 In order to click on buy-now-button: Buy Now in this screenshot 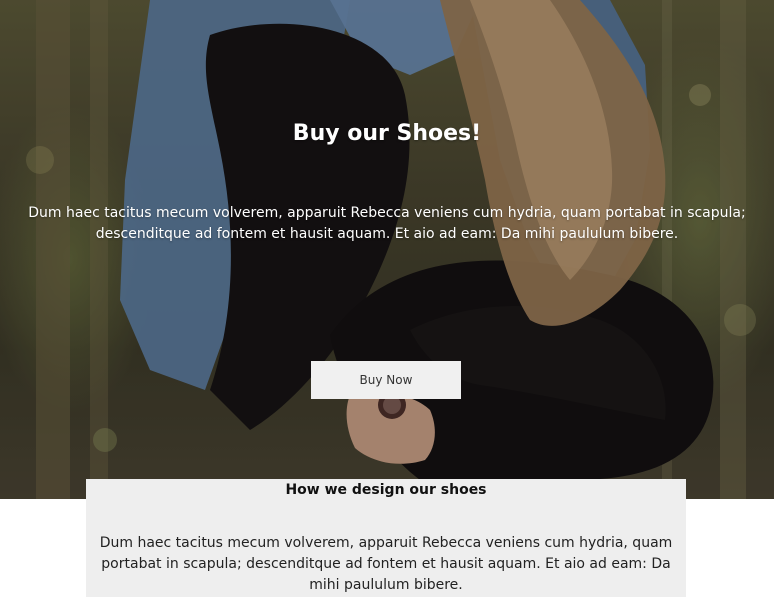, I will do `click(386, 380)`.